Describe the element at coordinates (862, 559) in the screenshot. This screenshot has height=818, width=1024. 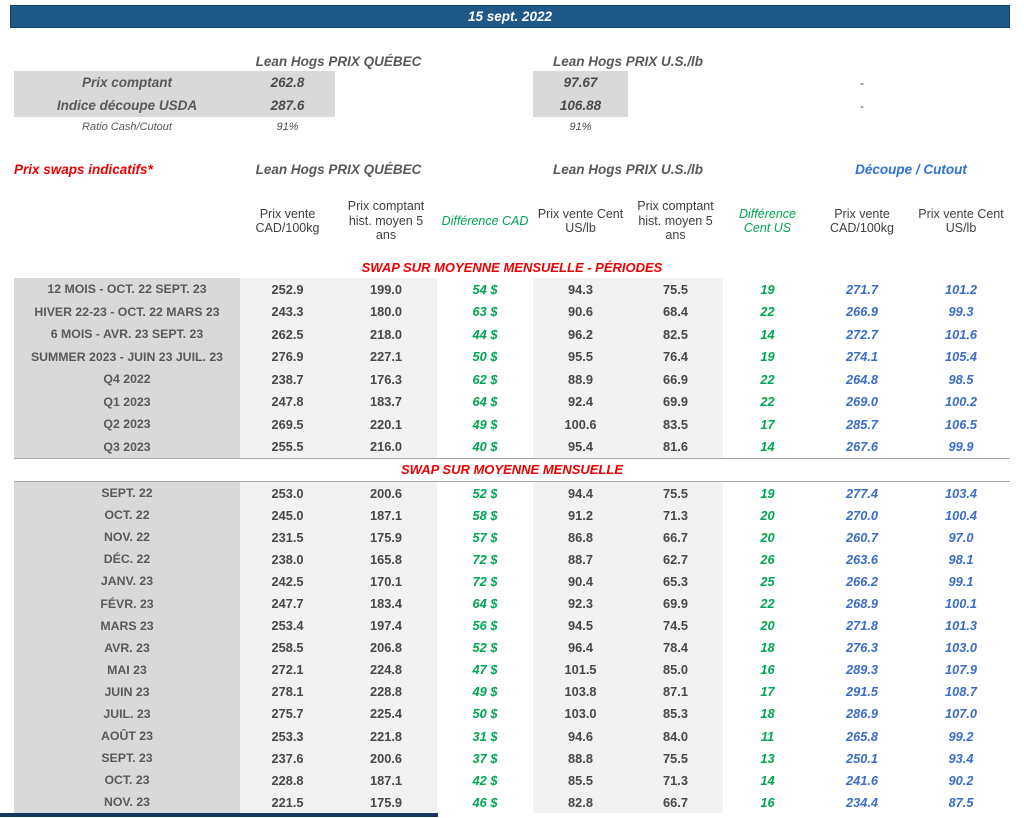
I see `cutout-price-cad: 263.6` at that location.